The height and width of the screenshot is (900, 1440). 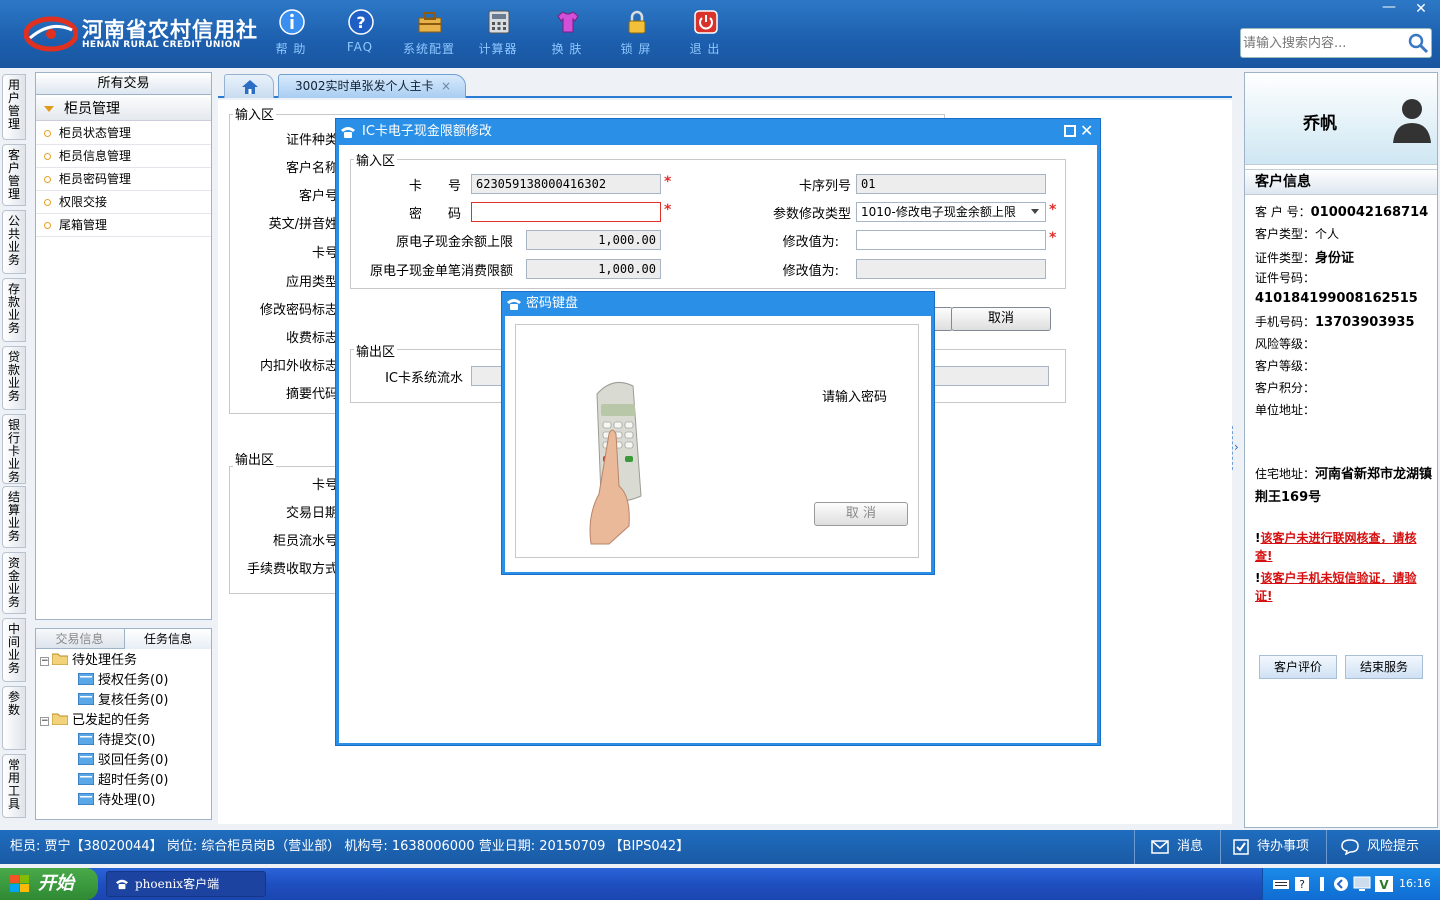 I want to click on exit-button: 退 出, so click(x=705, y=34).